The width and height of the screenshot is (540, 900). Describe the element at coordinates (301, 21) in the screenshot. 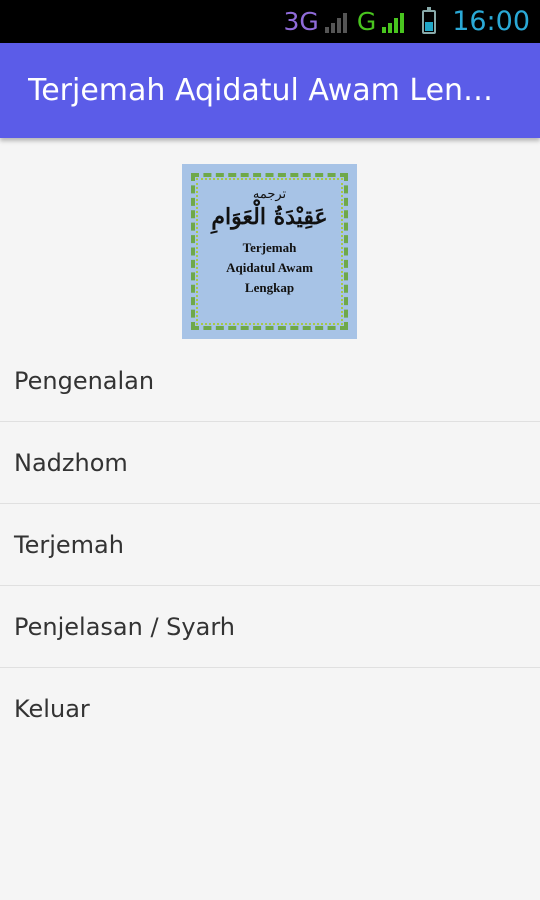

I see `network-3g-label: 3G` at that location.